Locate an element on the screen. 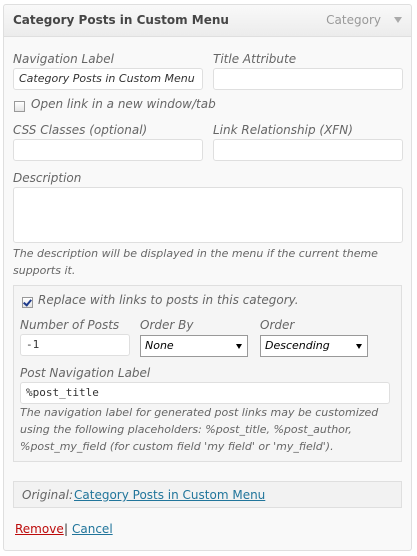 The width and height of the screenshot is (417, 556). order-by-label: Order By is located at coordinates (167, 325).